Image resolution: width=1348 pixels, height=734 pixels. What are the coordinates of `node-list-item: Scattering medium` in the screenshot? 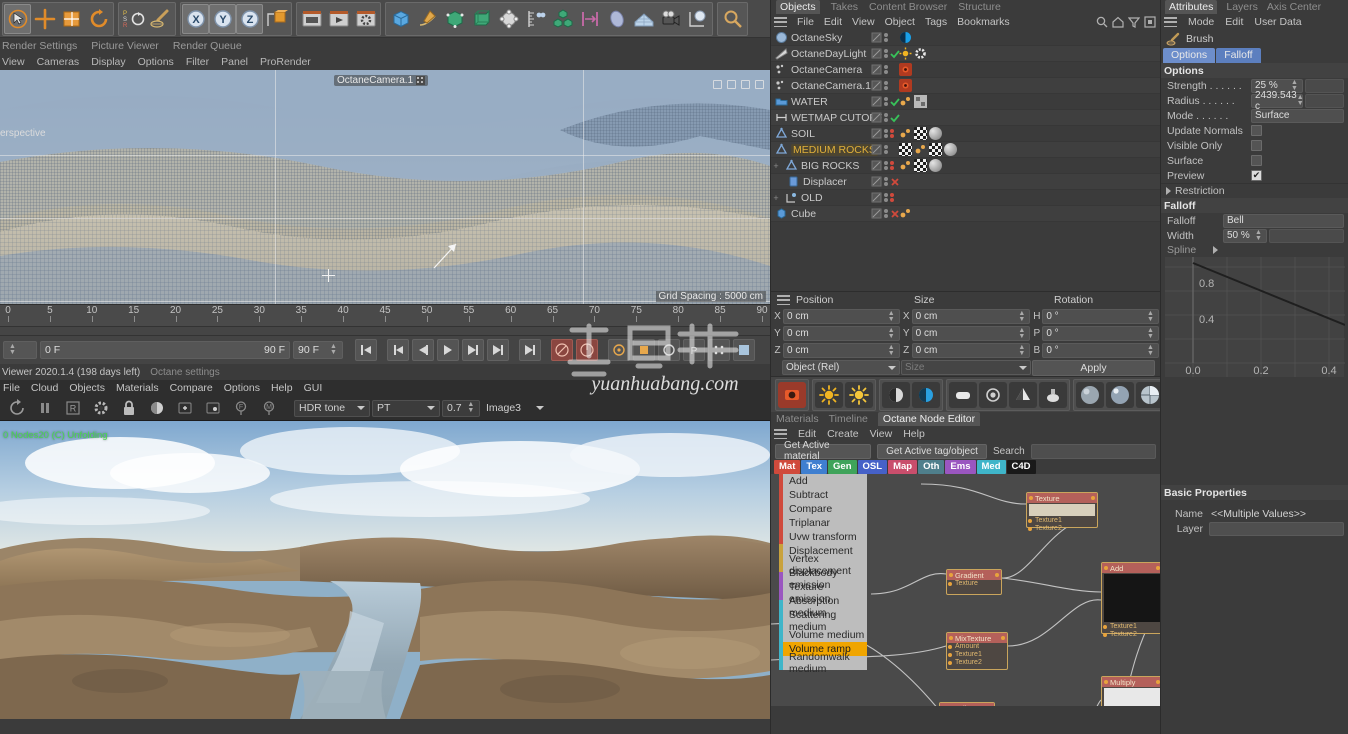 It's located at (823, 621).